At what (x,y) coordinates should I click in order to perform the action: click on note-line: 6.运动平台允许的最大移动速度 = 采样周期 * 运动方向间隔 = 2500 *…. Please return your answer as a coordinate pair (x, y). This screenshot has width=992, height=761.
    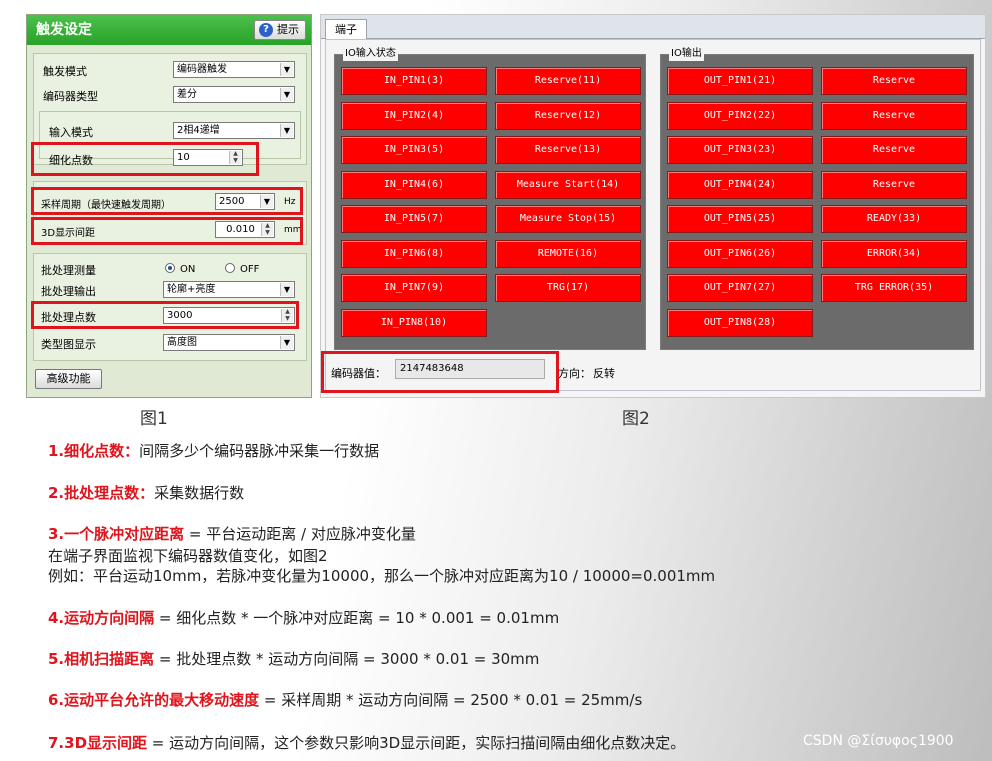
    Looking at the image, I should click on (345, 699).